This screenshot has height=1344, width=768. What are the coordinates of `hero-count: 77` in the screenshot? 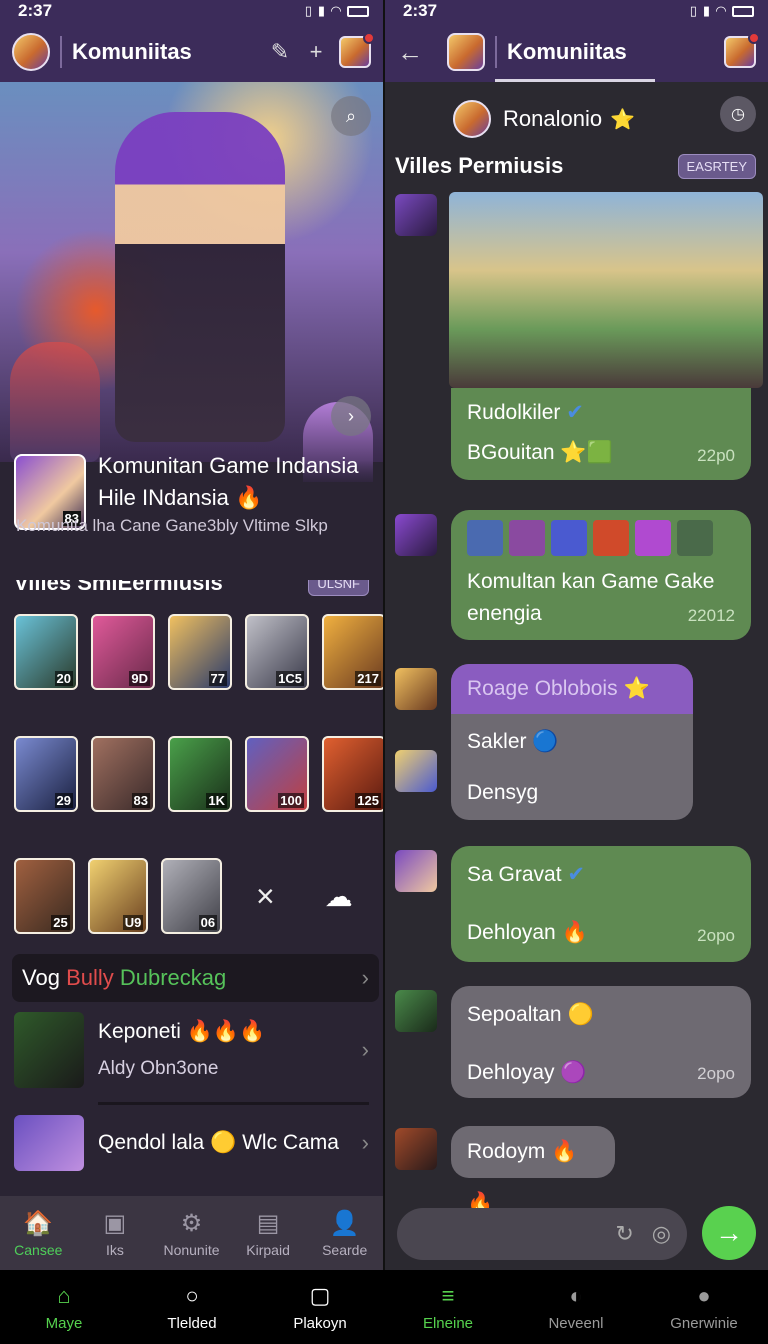 It's located at (217, 678).